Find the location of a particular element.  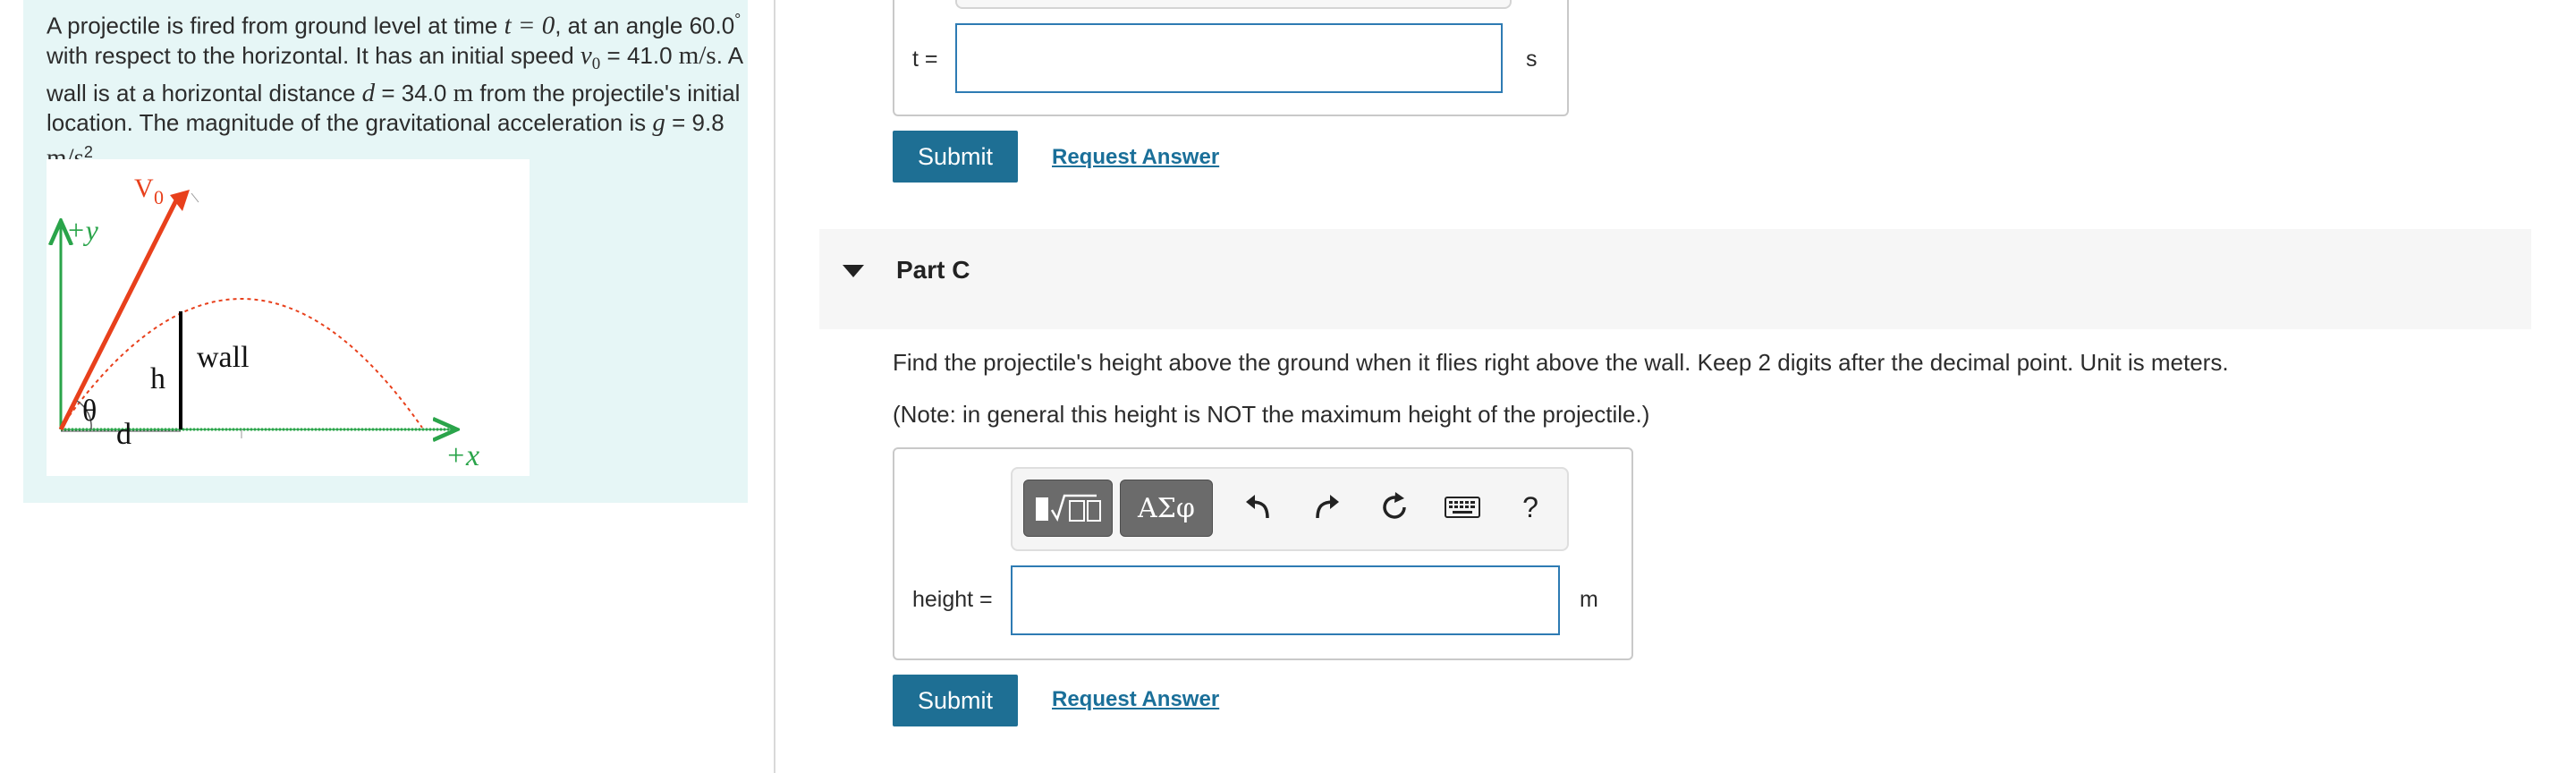

speed-value: 41.0 is located at coordinates (649, 55).